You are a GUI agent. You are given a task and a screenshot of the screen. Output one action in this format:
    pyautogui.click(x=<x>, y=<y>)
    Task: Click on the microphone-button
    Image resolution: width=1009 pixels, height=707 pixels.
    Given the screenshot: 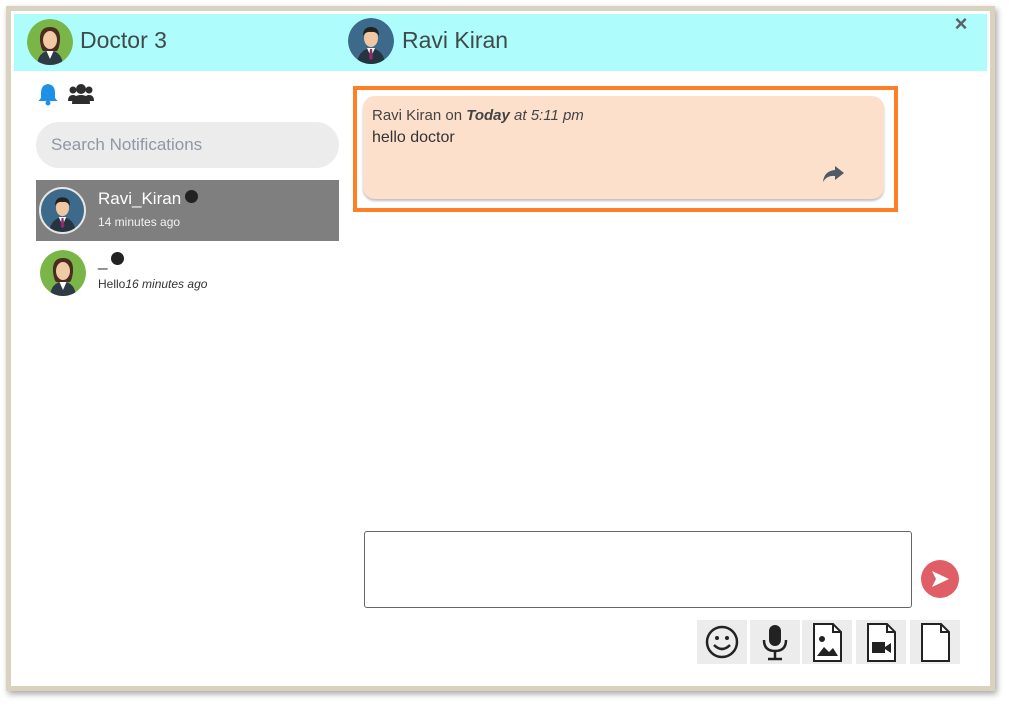 What is the action you would take?
    pyautogui.click(x=775, y=642)
    